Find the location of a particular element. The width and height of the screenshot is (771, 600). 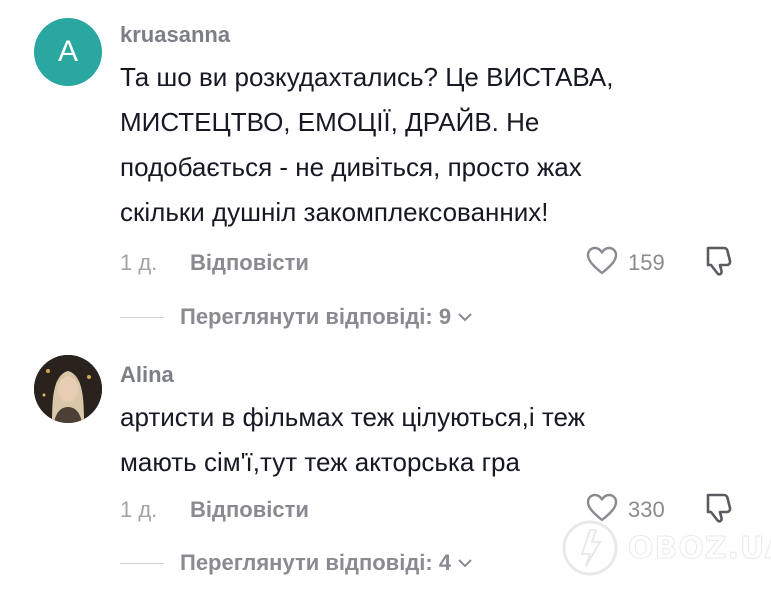

avatar-letter: A is located at coordinates (67, 51).